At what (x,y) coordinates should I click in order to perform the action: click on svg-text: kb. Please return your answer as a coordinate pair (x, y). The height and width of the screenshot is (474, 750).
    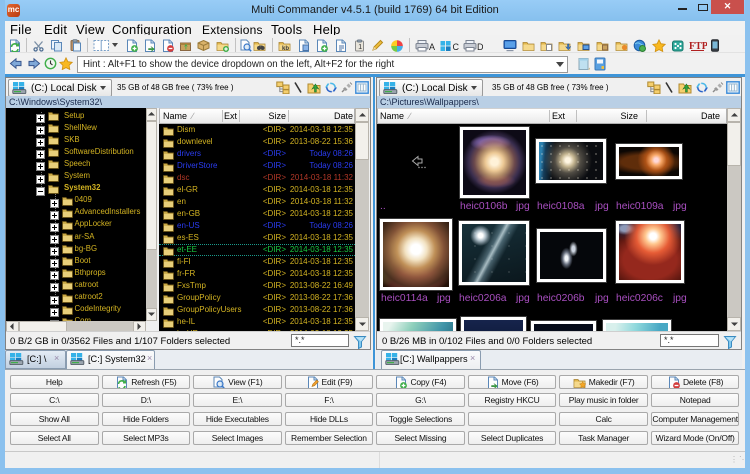
    Looking at the image, I should click on (285, 49).